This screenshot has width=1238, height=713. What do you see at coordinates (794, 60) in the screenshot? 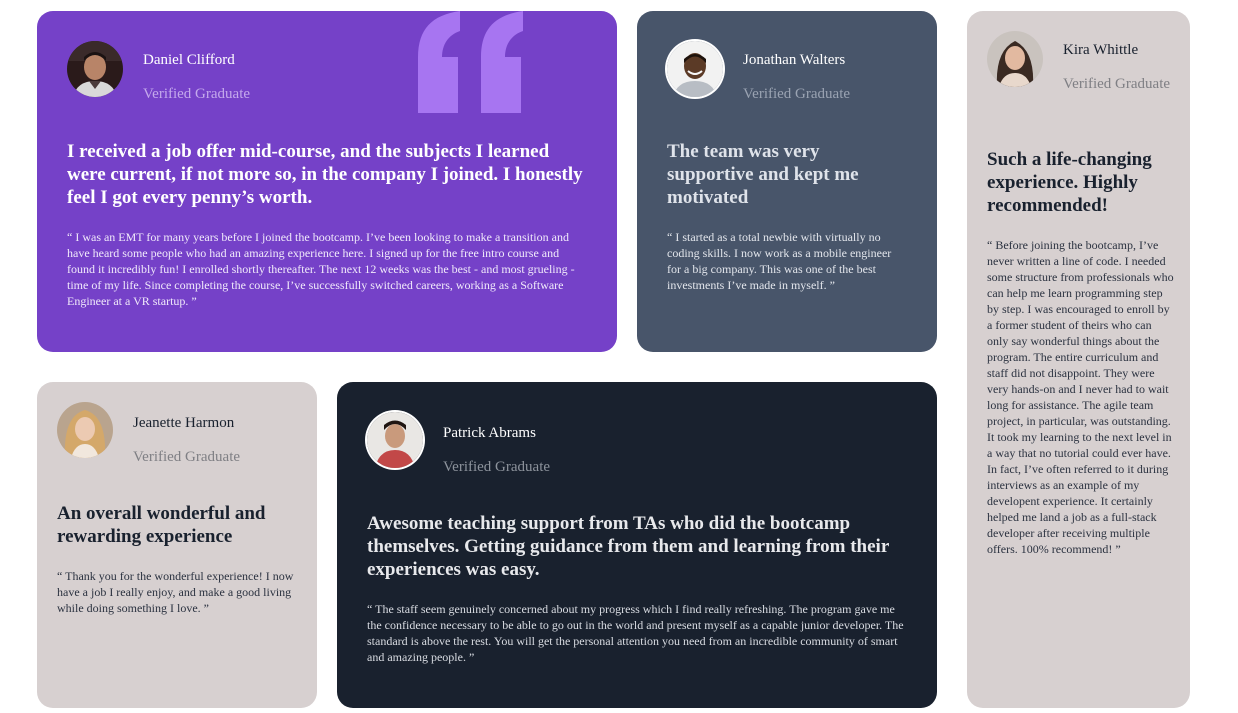
I see `reviewer-name: Jonathan Walters` at bounding box center [794, 60].